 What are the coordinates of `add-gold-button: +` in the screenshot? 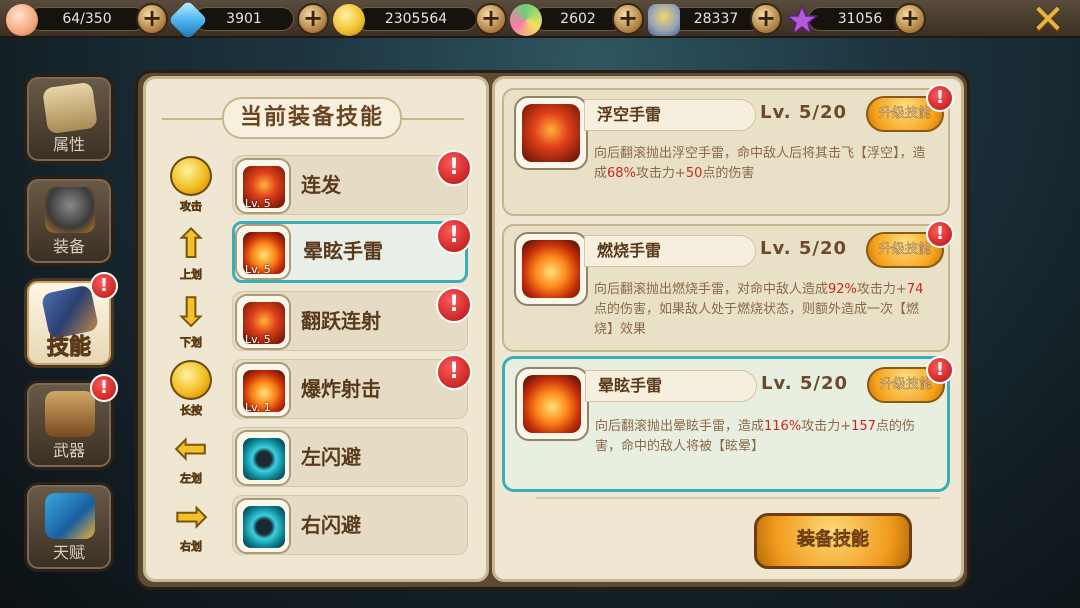 It's located at (491, 19).